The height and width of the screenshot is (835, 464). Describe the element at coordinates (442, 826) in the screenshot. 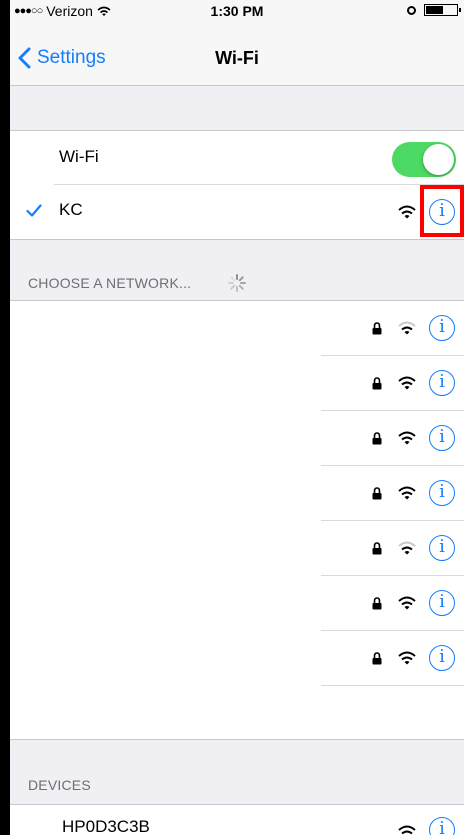

I see `device-info-icon: i` at that location.